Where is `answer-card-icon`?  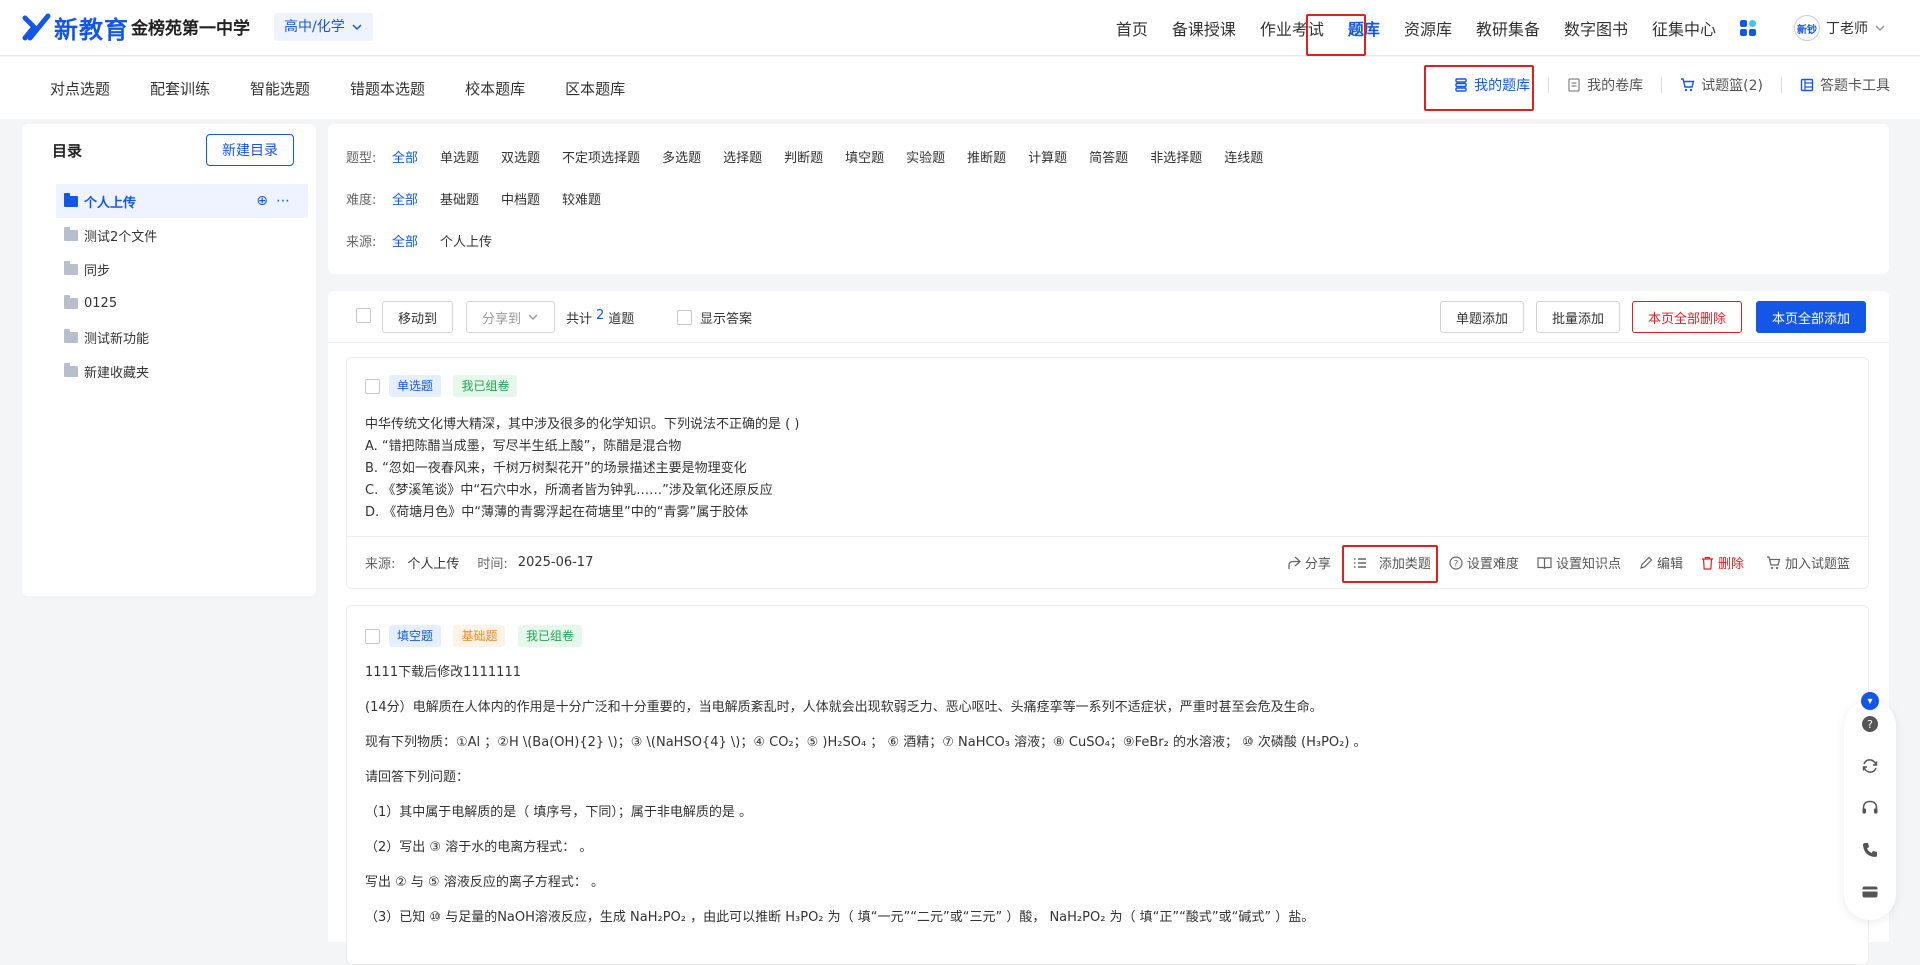 answer-card-icon is located at coordinates (1807, 85).